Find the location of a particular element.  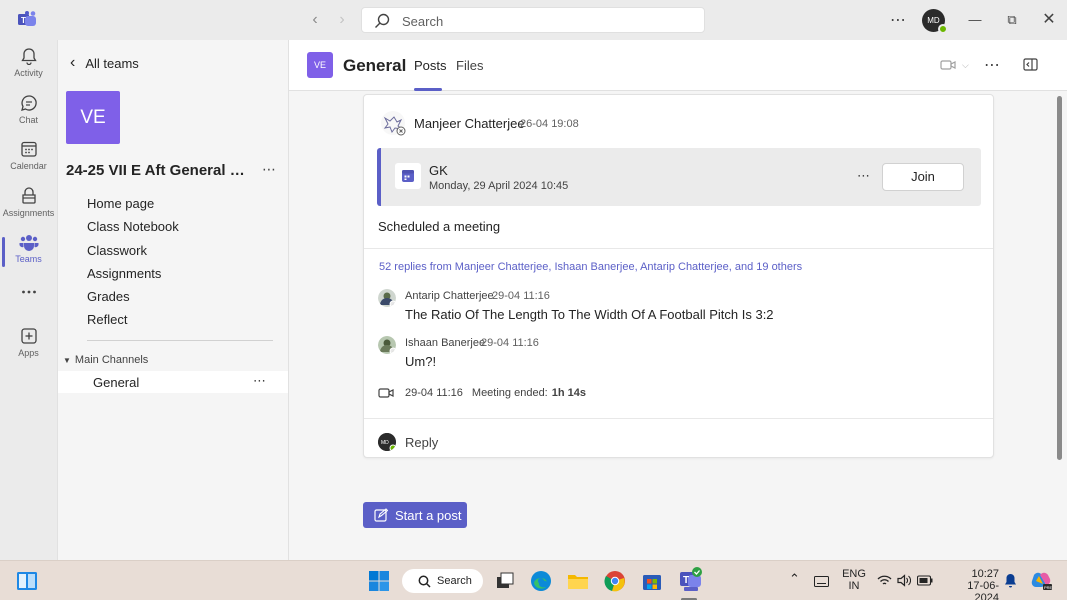

nav-item-grades: Grades is located at coordinates (133, 296).